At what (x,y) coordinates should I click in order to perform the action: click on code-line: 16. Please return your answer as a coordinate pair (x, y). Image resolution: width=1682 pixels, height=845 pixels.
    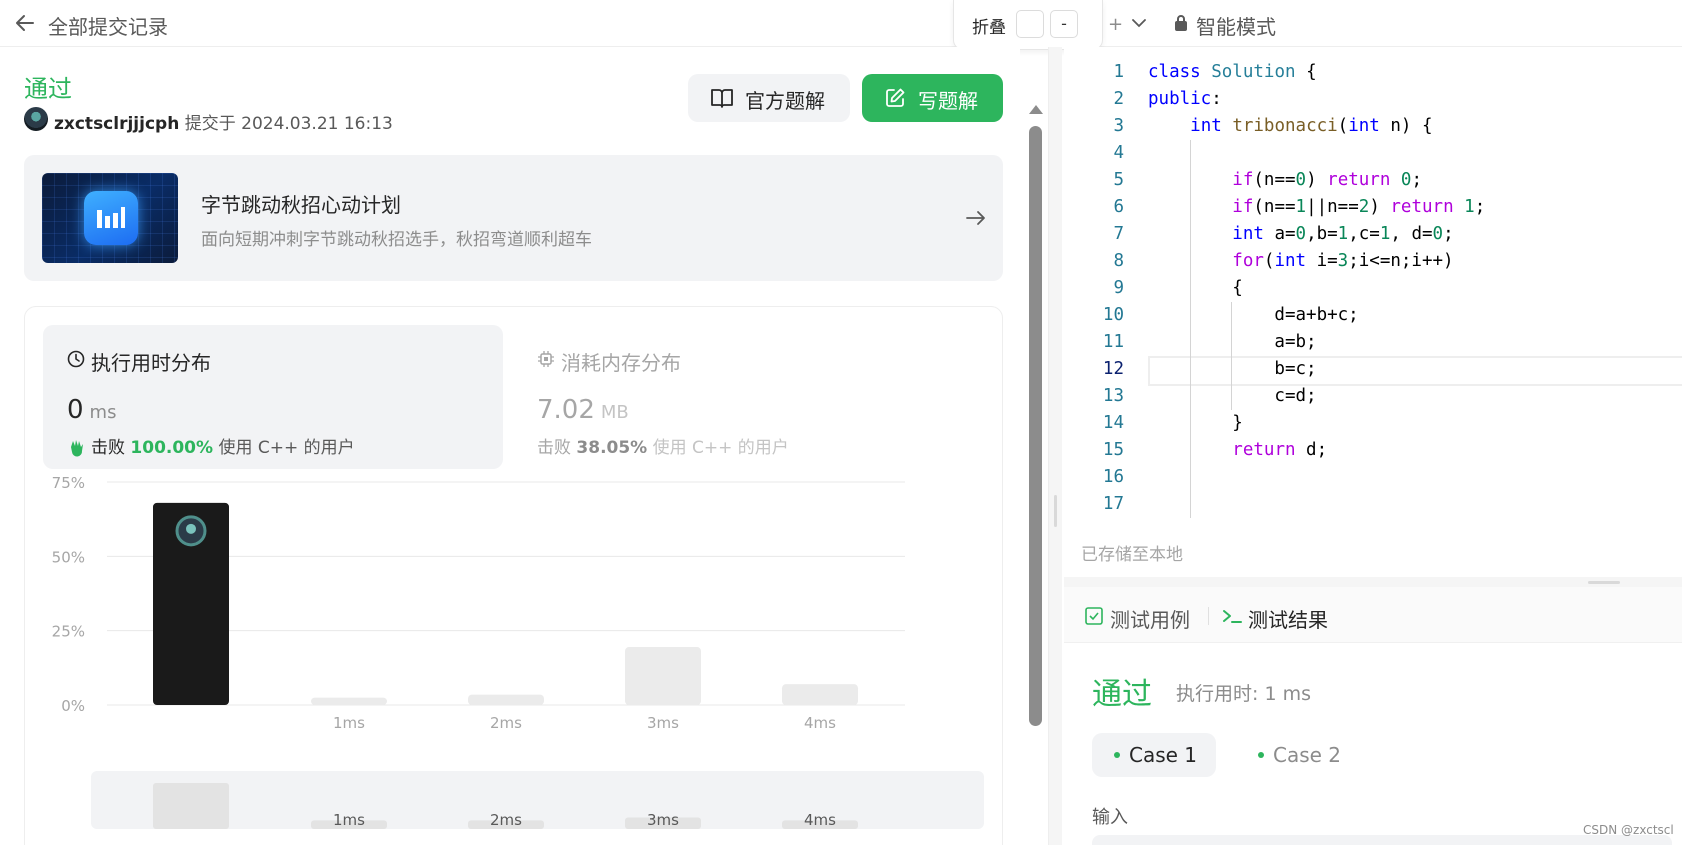
    Looking at the image, I should click on (1373, 477).